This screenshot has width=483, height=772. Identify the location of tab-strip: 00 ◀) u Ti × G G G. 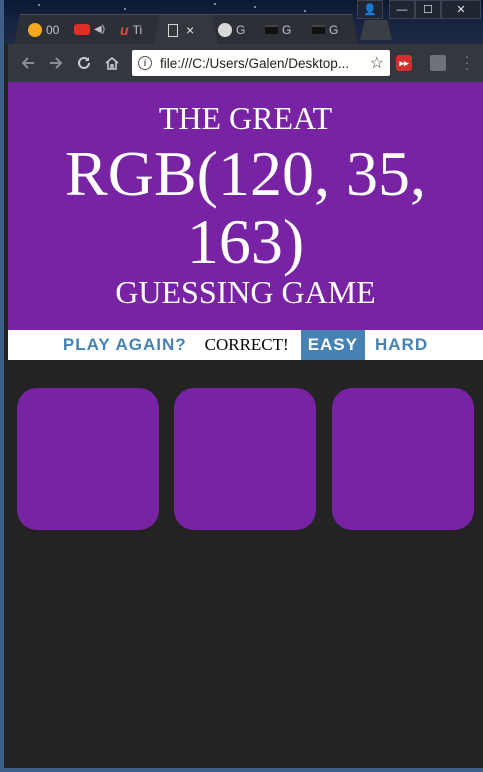
(204, 29).